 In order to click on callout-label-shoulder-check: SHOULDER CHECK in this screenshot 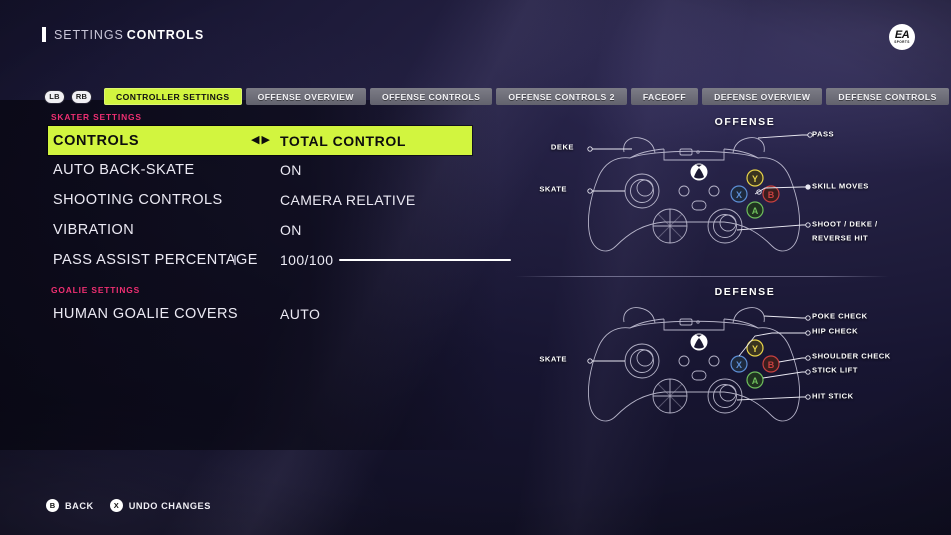, I will do `click(851, 356)`.